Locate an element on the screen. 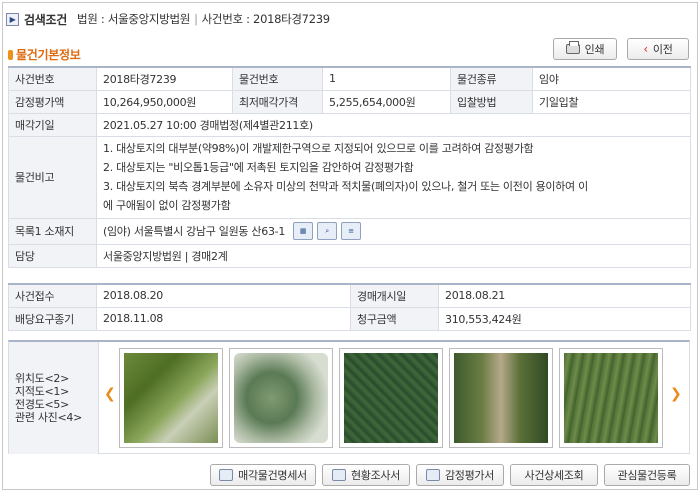 This screenshot has height=492, width=700. note-label: 물건비고 is located at coordinates (52, 177).